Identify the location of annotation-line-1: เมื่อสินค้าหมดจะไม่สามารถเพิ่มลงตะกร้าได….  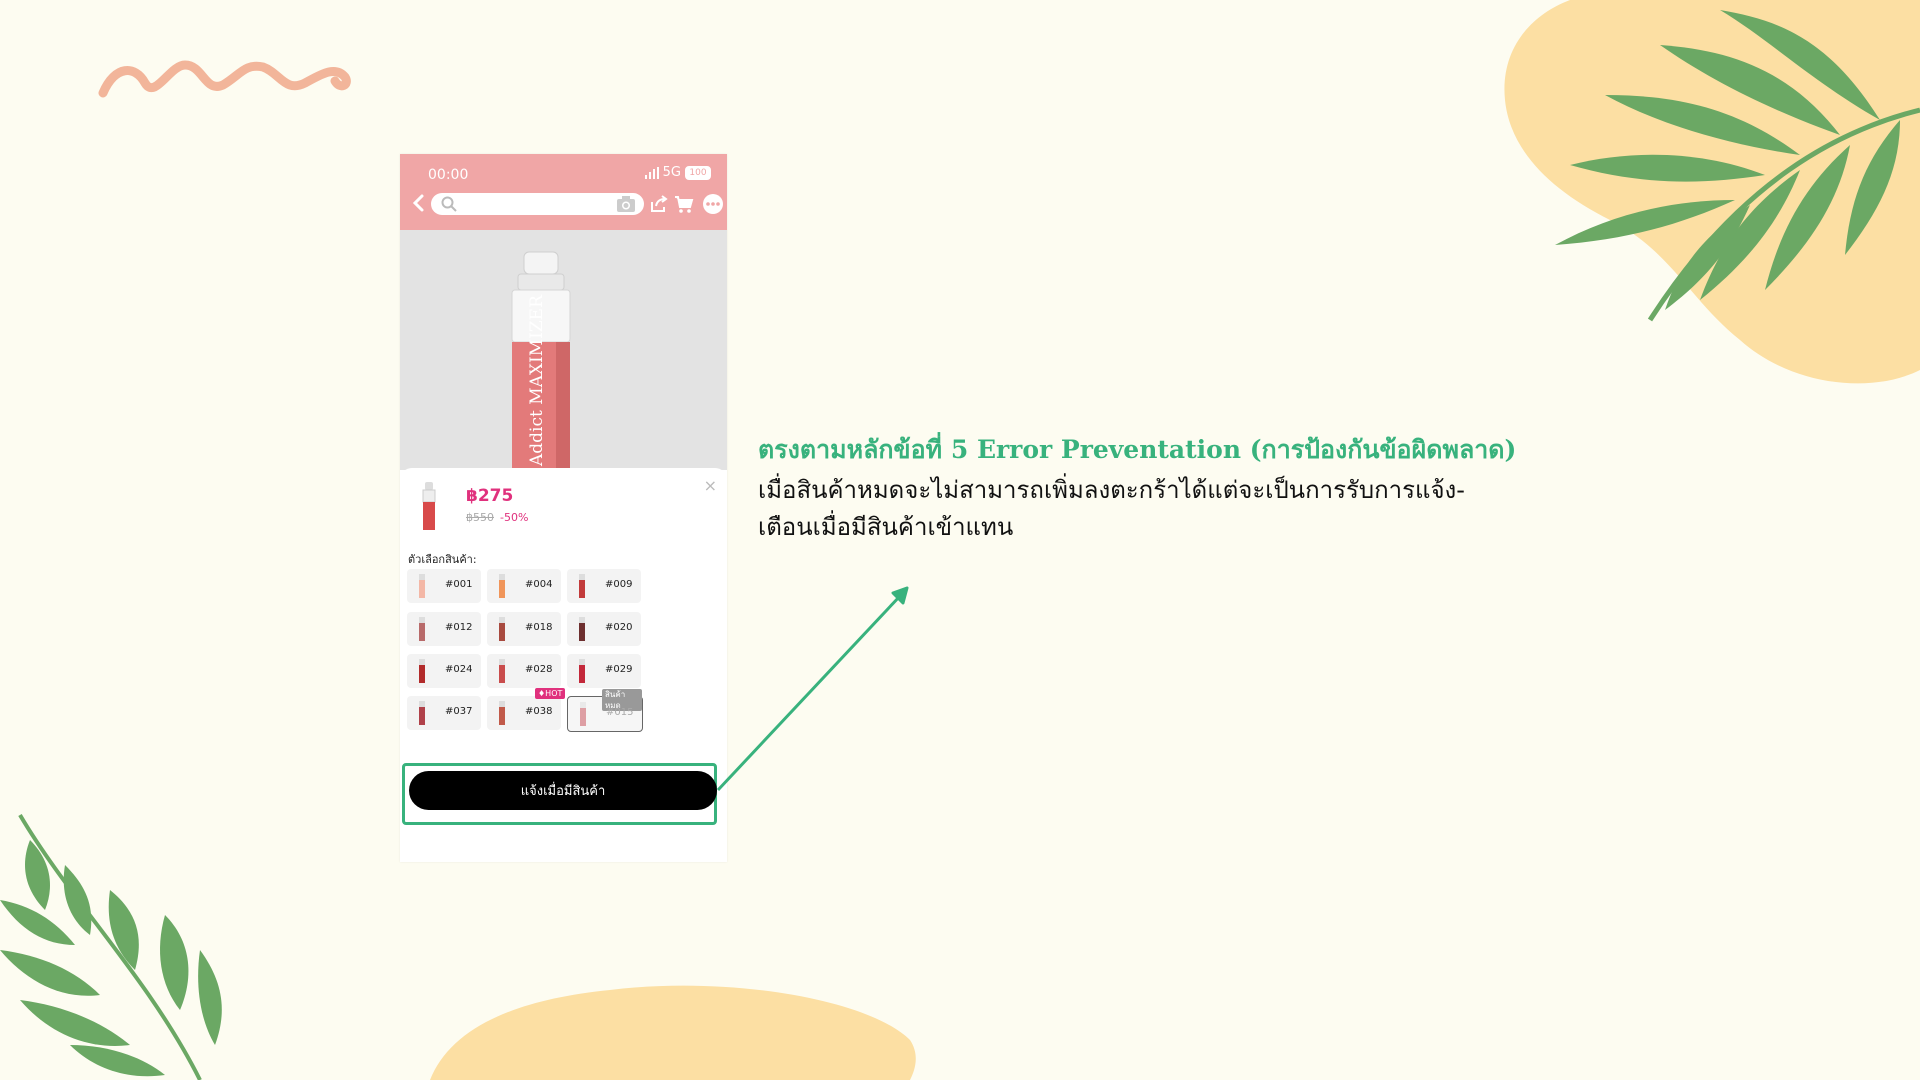
(1111, 490).